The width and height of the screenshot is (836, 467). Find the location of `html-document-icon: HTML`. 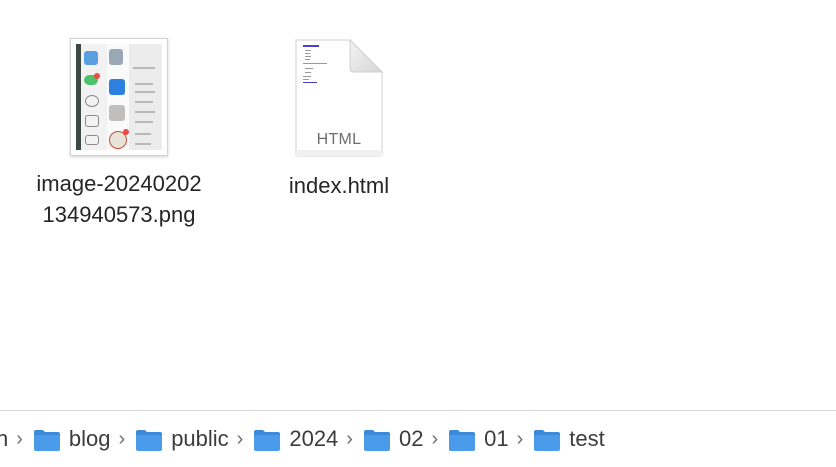

html-document-icon: HTML is located at coordinates (339, 98).